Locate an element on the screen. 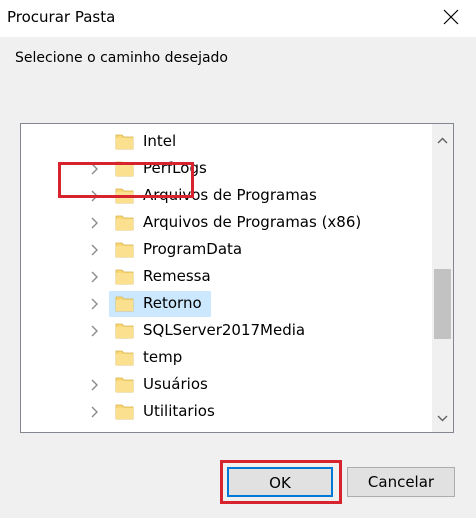 The width and height of the screenshot is (476, 518). tree-item: Remessa is located at coordinates (226, 277).